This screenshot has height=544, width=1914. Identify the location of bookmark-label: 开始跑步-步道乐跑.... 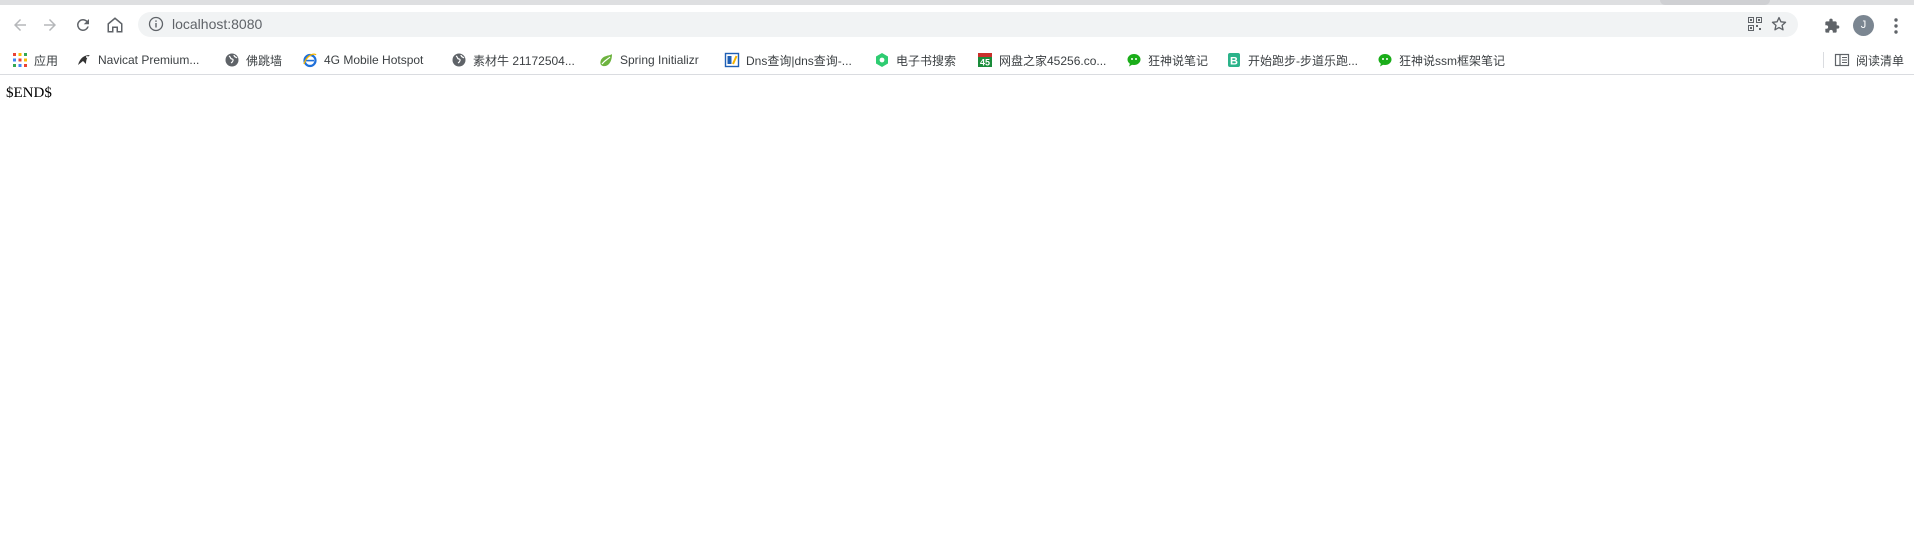
(1303, 60).